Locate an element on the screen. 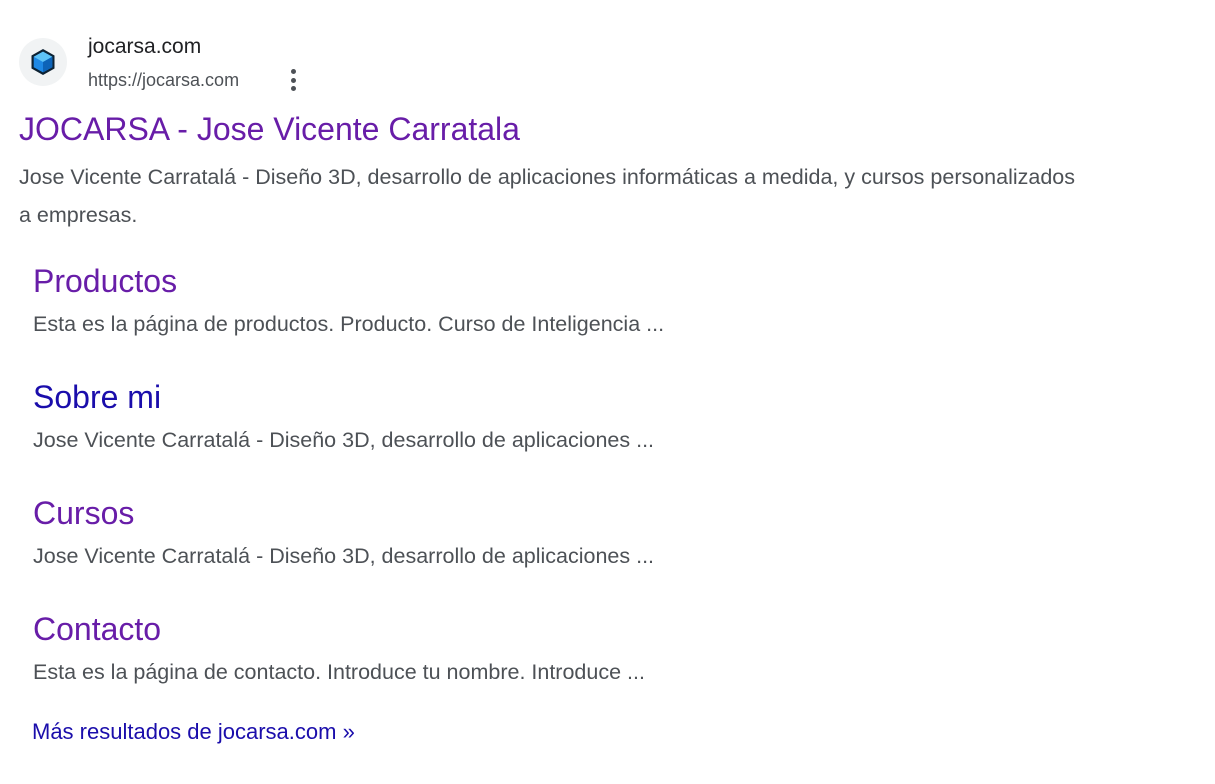 The width and height of the screenshot is (1215, 784). result-source: jocarsa.com https://jocarsa.com is located at coordinates (609, 63).